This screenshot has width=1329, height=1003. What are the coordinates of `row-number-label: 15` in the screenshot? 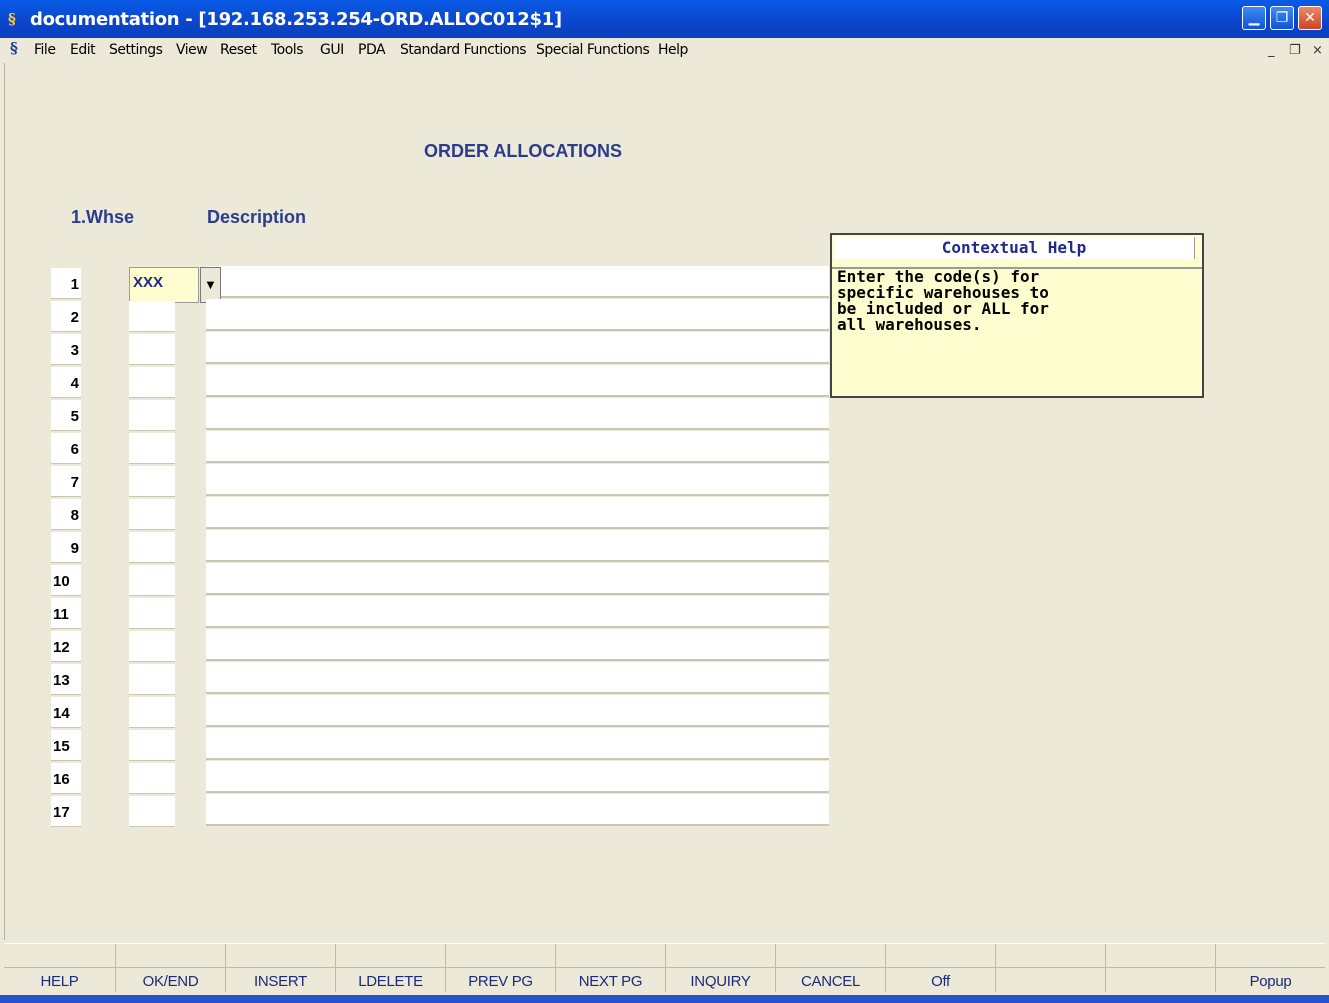 It's located at (61, 746).